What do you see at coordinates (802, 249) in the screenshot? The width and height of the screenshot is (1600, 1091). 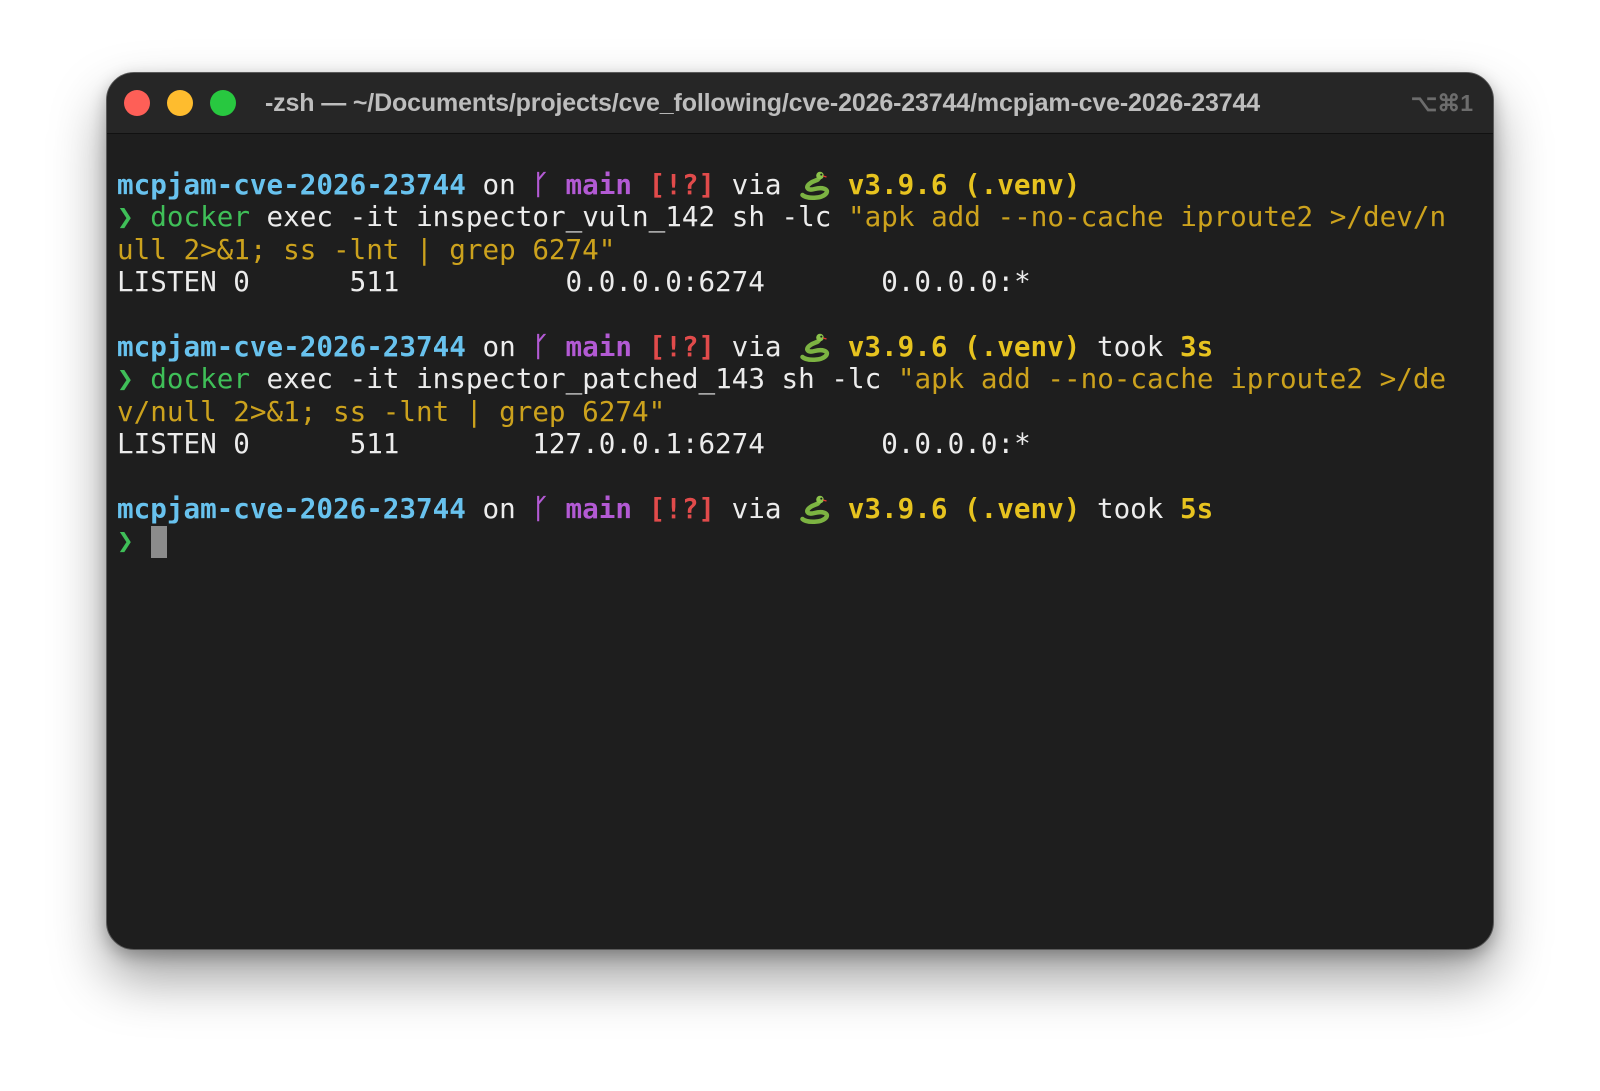 I see `command-line-wrap: ull 2>&1; ss -lnt | grep 6274"` at bounding box center [802, 249].